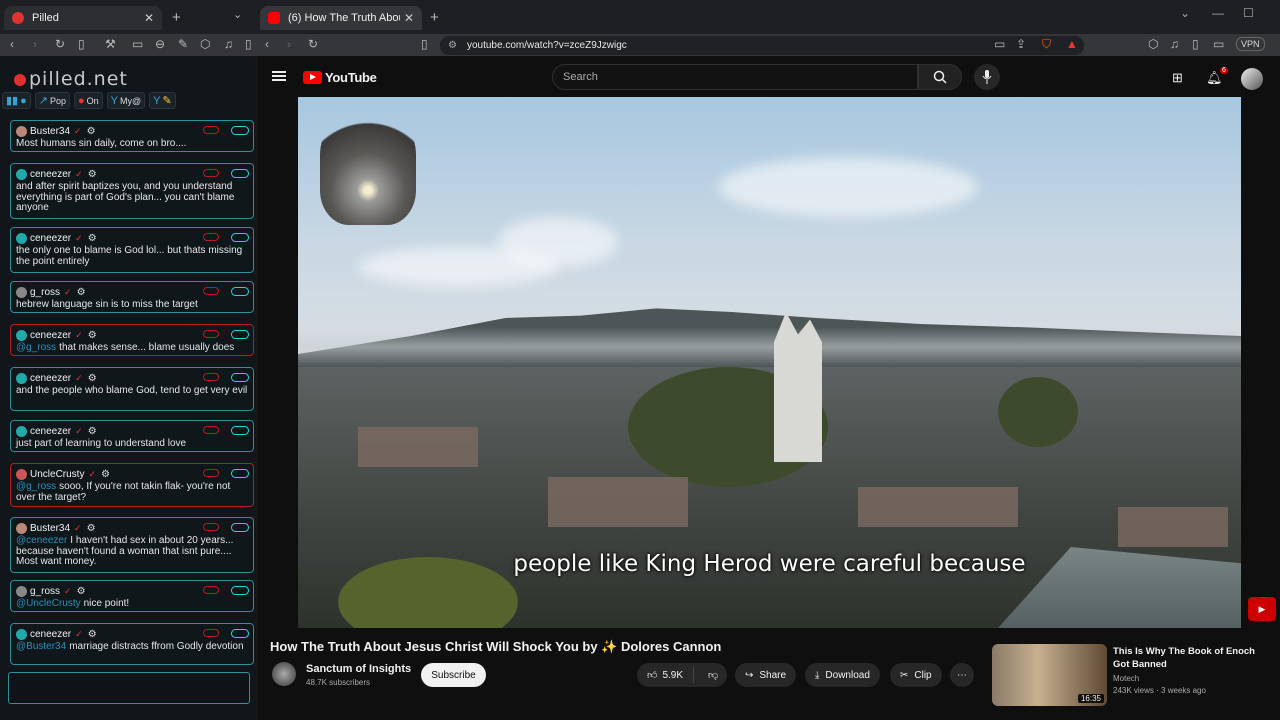  I want to click on rewards-icon: ▲, so click(1072, 44).